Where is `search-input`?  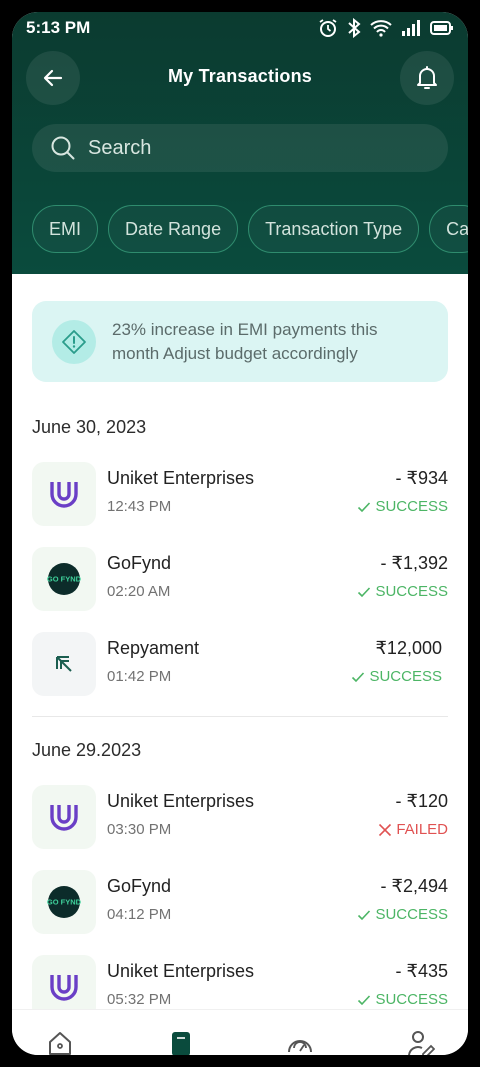
search-input is located at coordinates (253, 148).